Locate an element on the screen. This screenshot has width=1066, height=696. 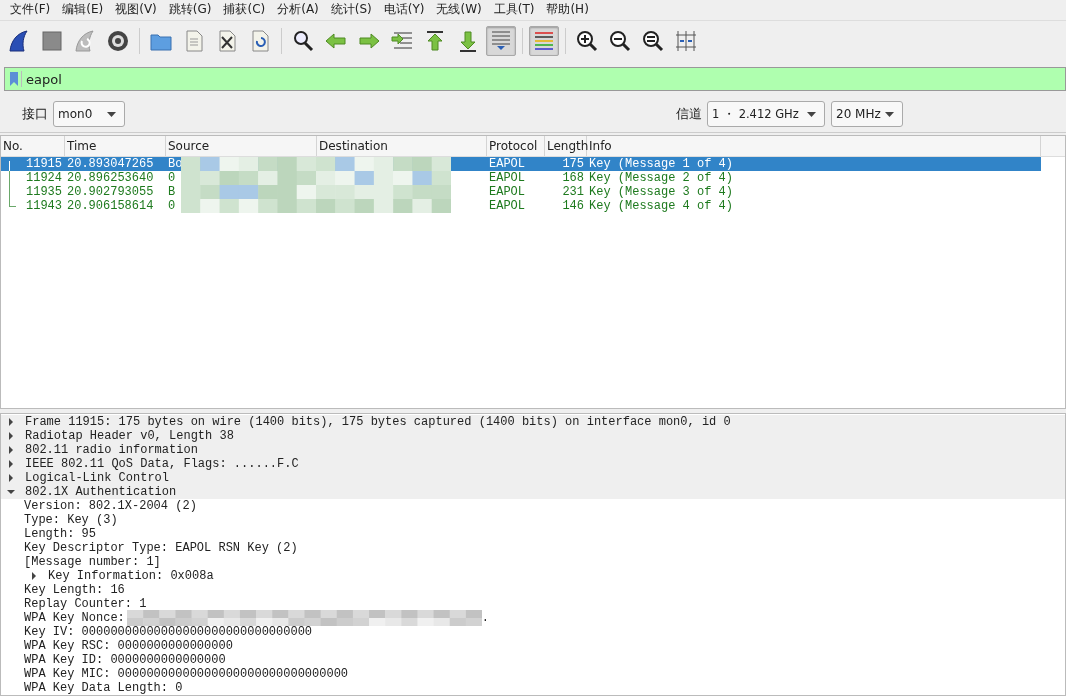
find-icon is located at coordinates (303, 40).